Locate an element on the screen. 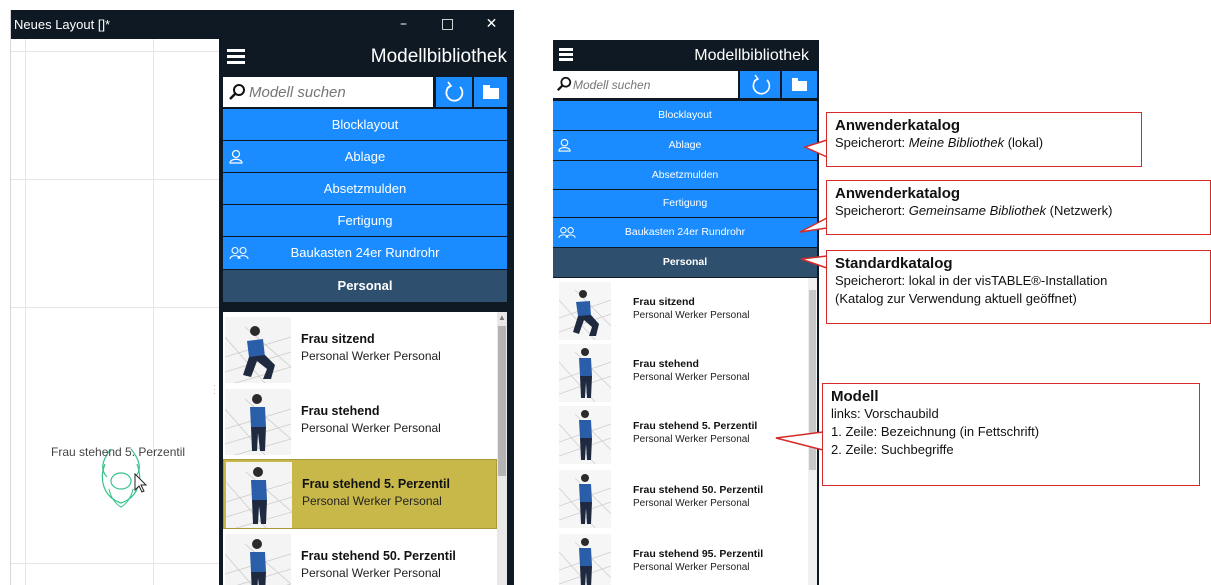  maximize-button: □ is located at coordinates (447, 24).